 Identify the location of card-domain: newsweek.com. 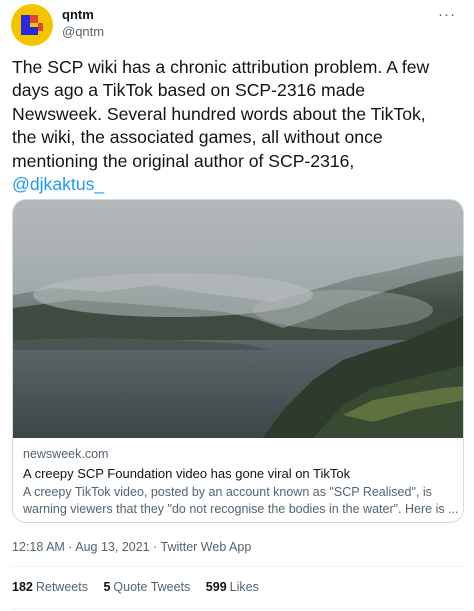
(66, 454).